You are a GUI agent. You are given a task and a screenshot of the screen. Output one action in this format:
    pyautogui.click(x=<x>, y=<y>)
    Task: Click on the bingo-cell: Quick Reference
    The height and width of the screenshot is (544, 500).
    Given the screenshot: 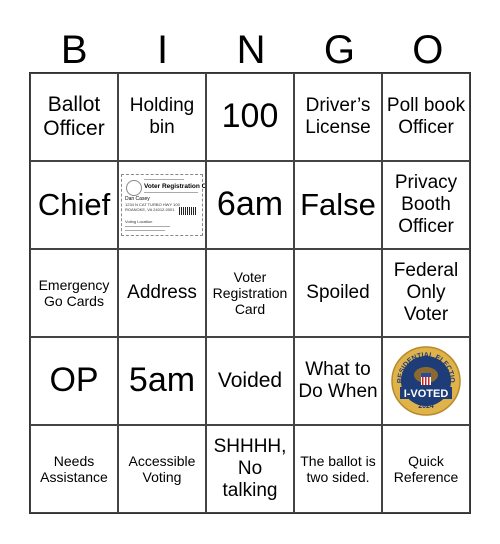 What is the action you would take?
    pyautogui.click(x=426, y=469)
    